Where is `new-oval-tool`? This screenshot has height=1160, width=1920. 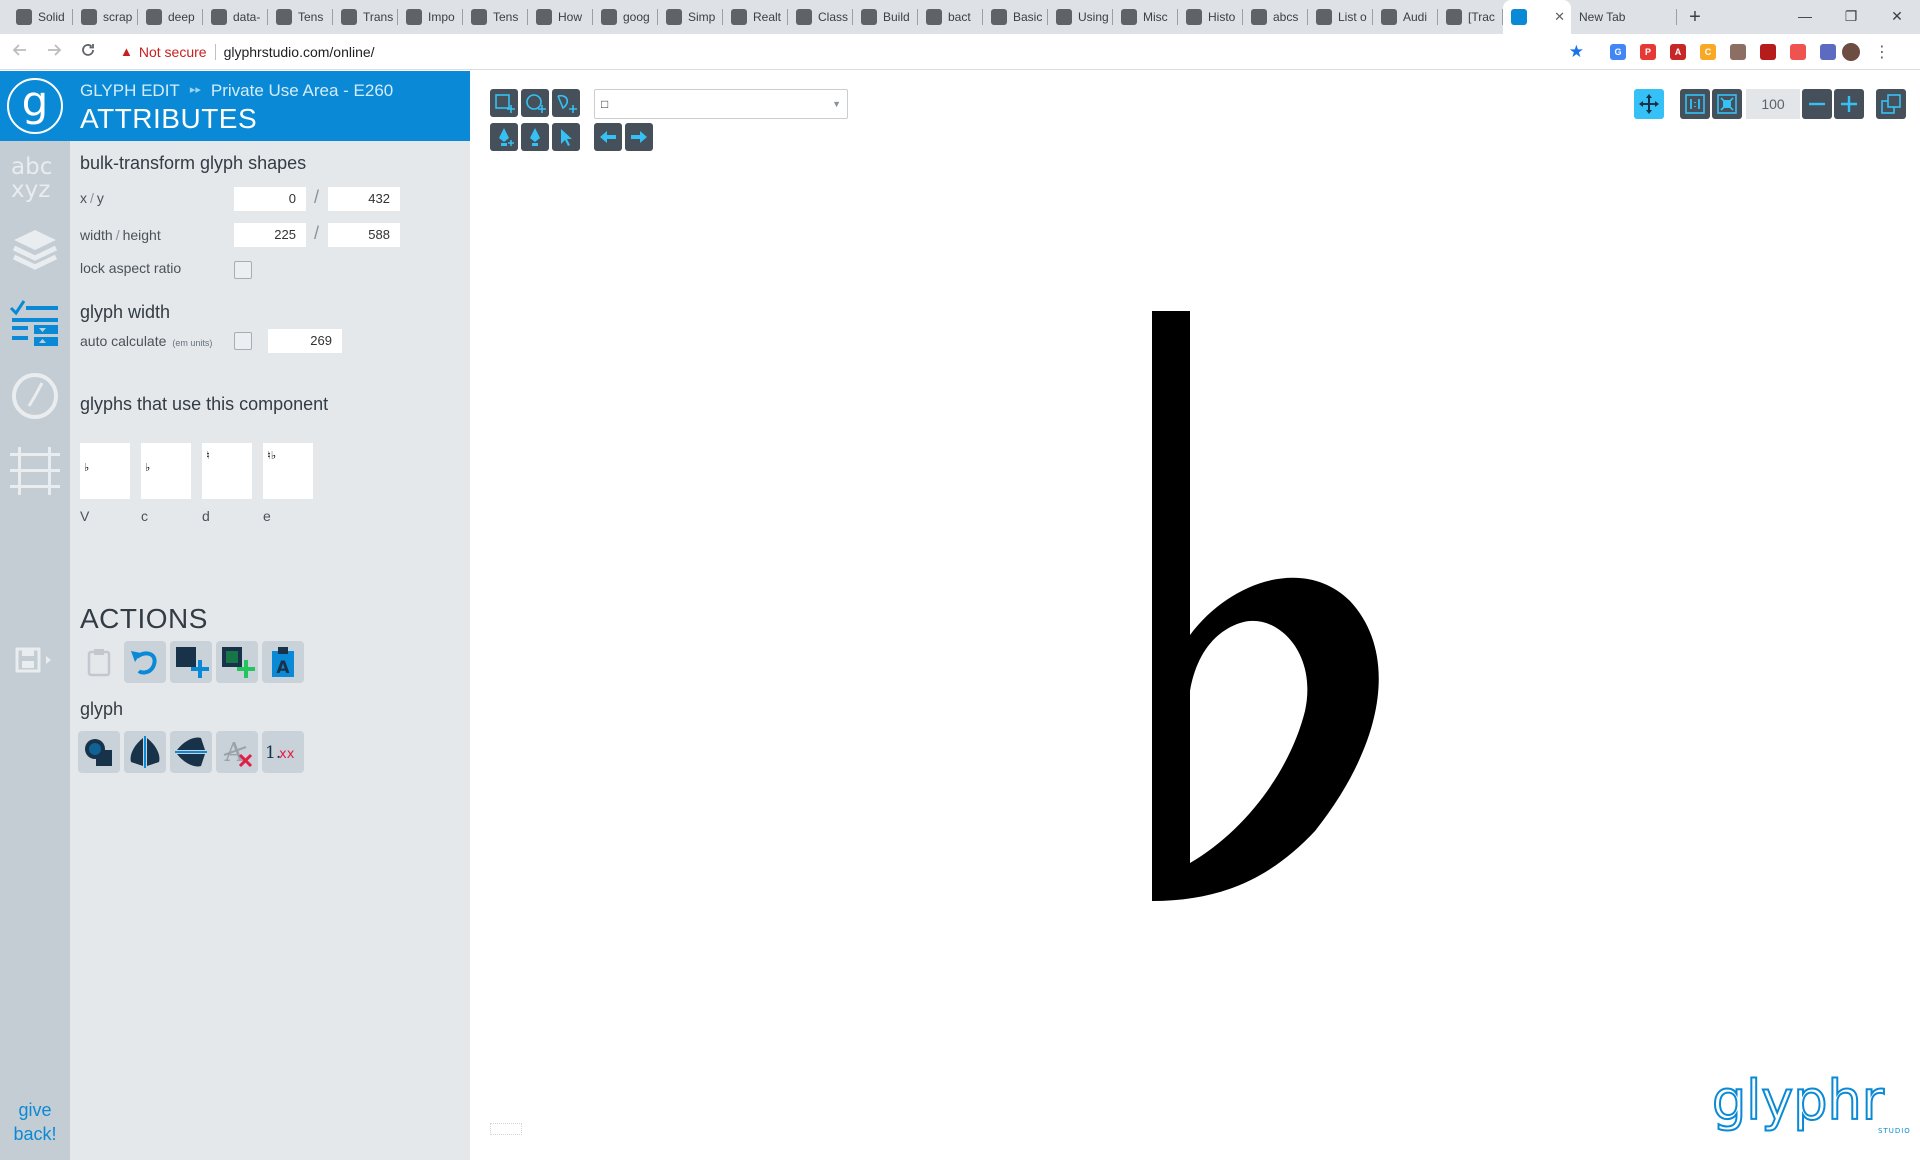 new-oval-tool is located at coordinates (535, 103).